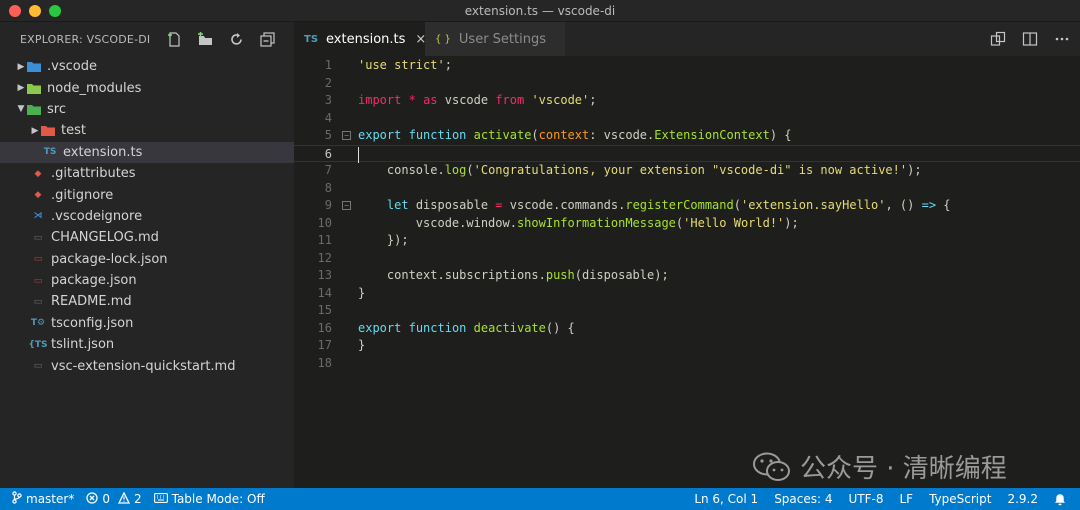 This screenshot has height=510, width=1080. Describe the element at coordinates (114, 499) in the screenshot. I see `problems-indicator: 0 2` at that location.